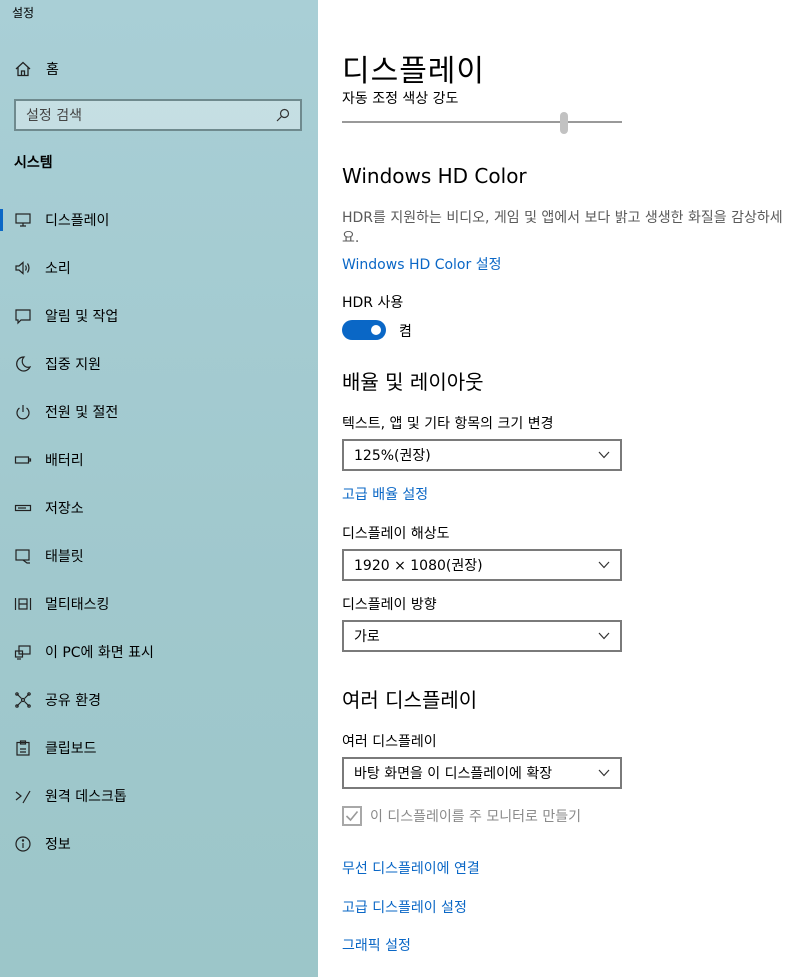  I want to click on sidebar-item-multitasking: 멀티태스킹, so click(159, 604).